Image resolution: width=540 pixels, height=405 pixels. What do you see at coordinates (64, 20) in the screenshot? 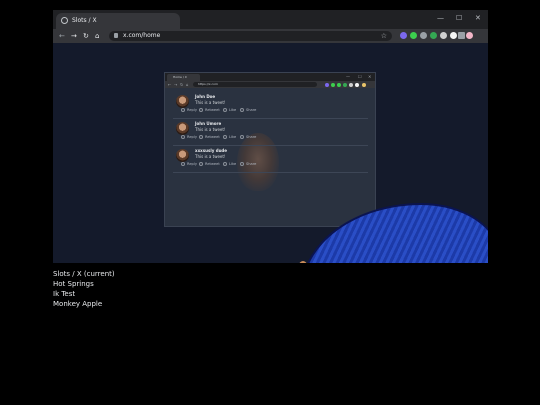
I see `x-favicon-icon` at bounding box center [64, 20].